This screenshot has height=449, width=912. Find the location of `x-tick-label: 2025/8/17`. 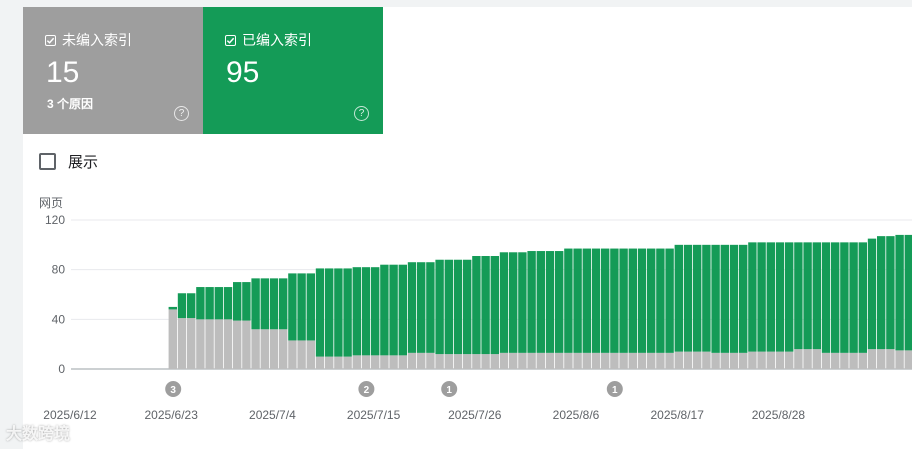

x-tick-label: 2025/8/17 is located at coordinates (678, 415).